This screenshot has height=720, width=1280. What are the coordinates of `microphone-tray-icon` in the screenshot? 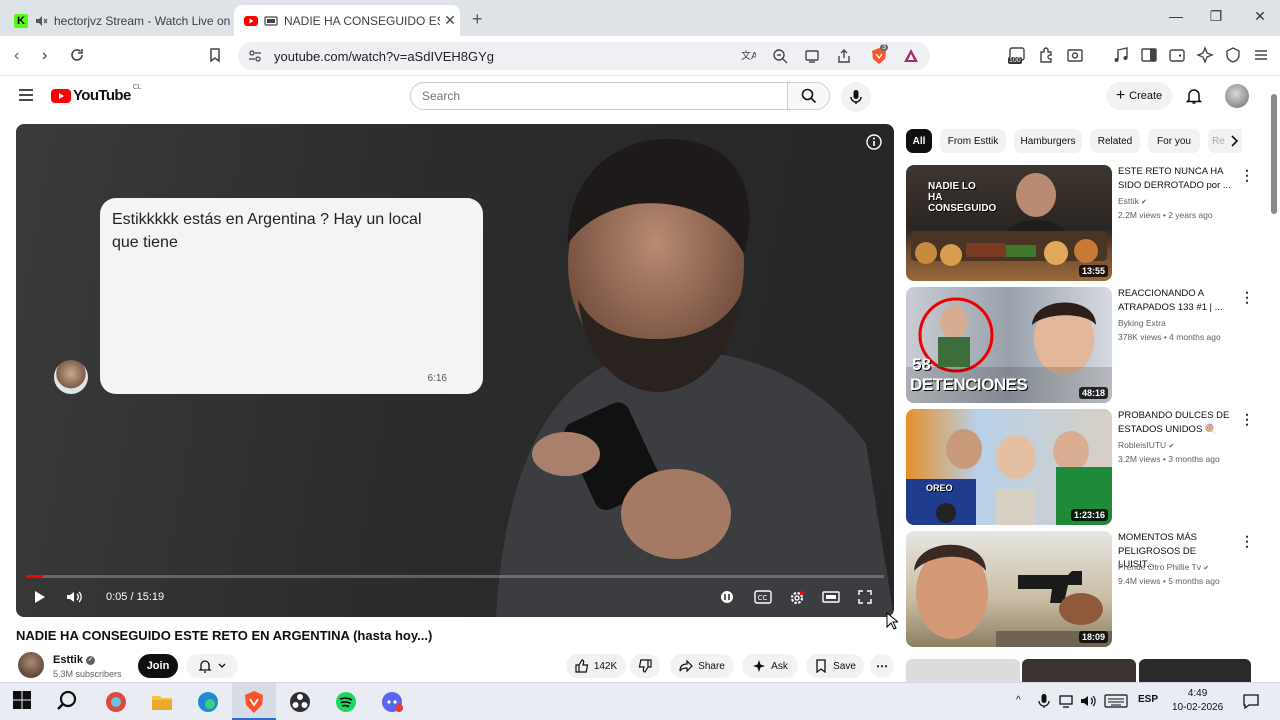 It's located at (1044, 701).